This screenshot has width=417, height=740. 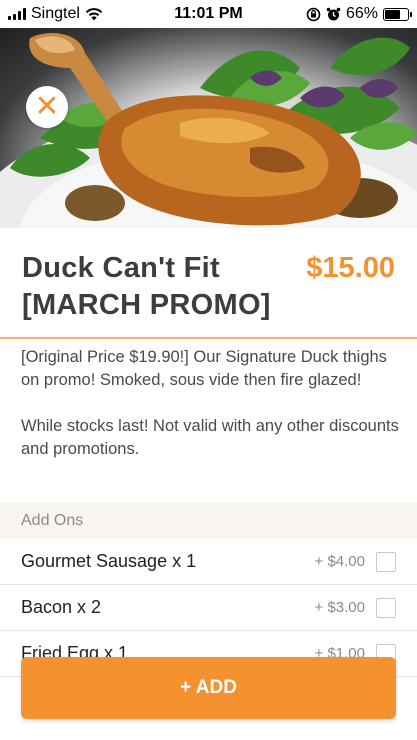 What do you see at coordinates (397, 14) in the screenshot?
I see `battery-icon` at bounding box center [397, 14].